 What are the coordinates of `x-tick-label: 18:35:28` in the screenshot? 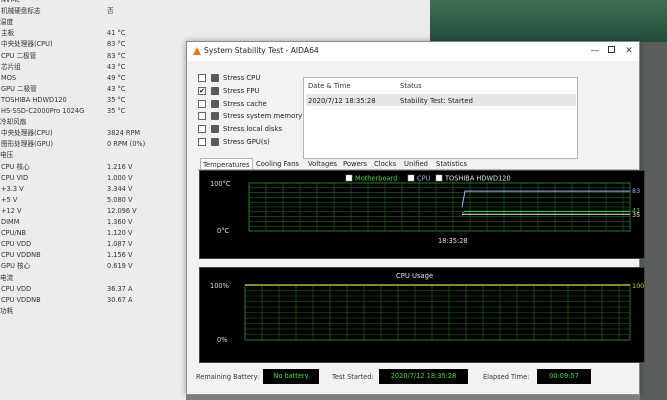 It's located at (453, 241).